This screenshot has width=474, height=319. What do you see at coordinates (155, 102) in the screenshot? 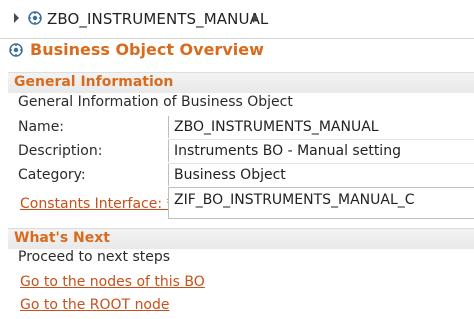
I see `section-description: General Information of Business Object` at bounding box center [155, 102].